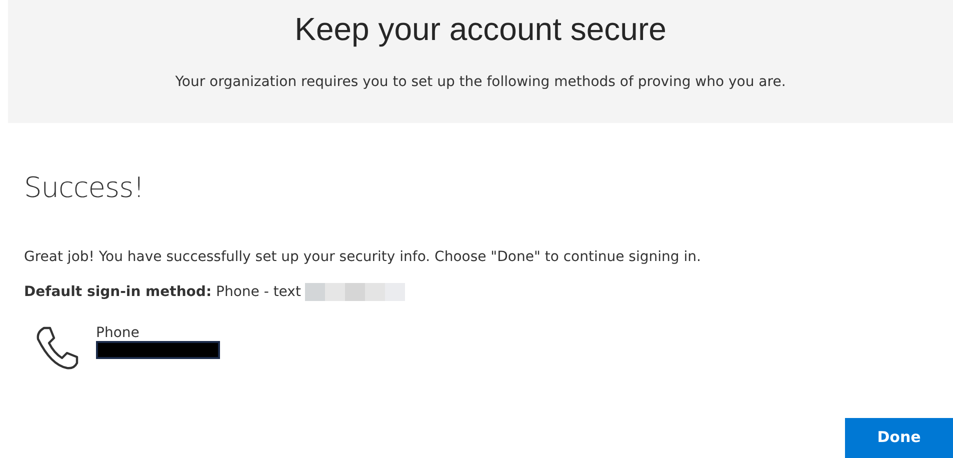 The image size is (953, 458). Describe the element at coordinates (899, 438) in the screenshot. I see `done-button: Done` at that location.